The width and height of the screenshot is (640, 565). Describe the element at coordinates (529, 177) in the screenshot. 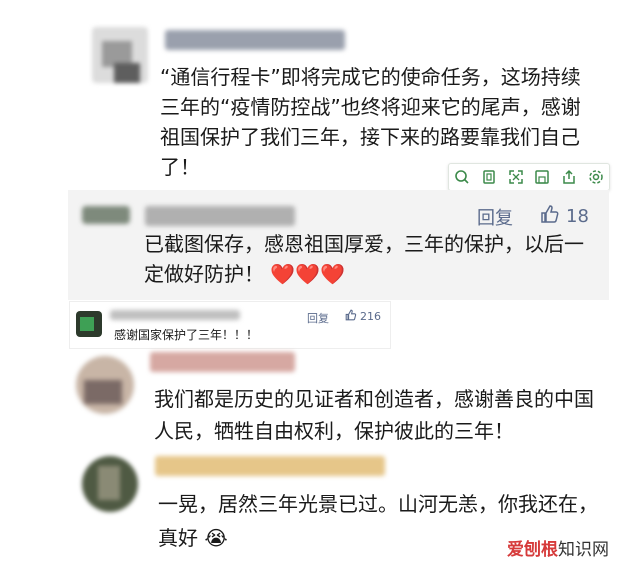

I see `floating-toolbar` at that location.